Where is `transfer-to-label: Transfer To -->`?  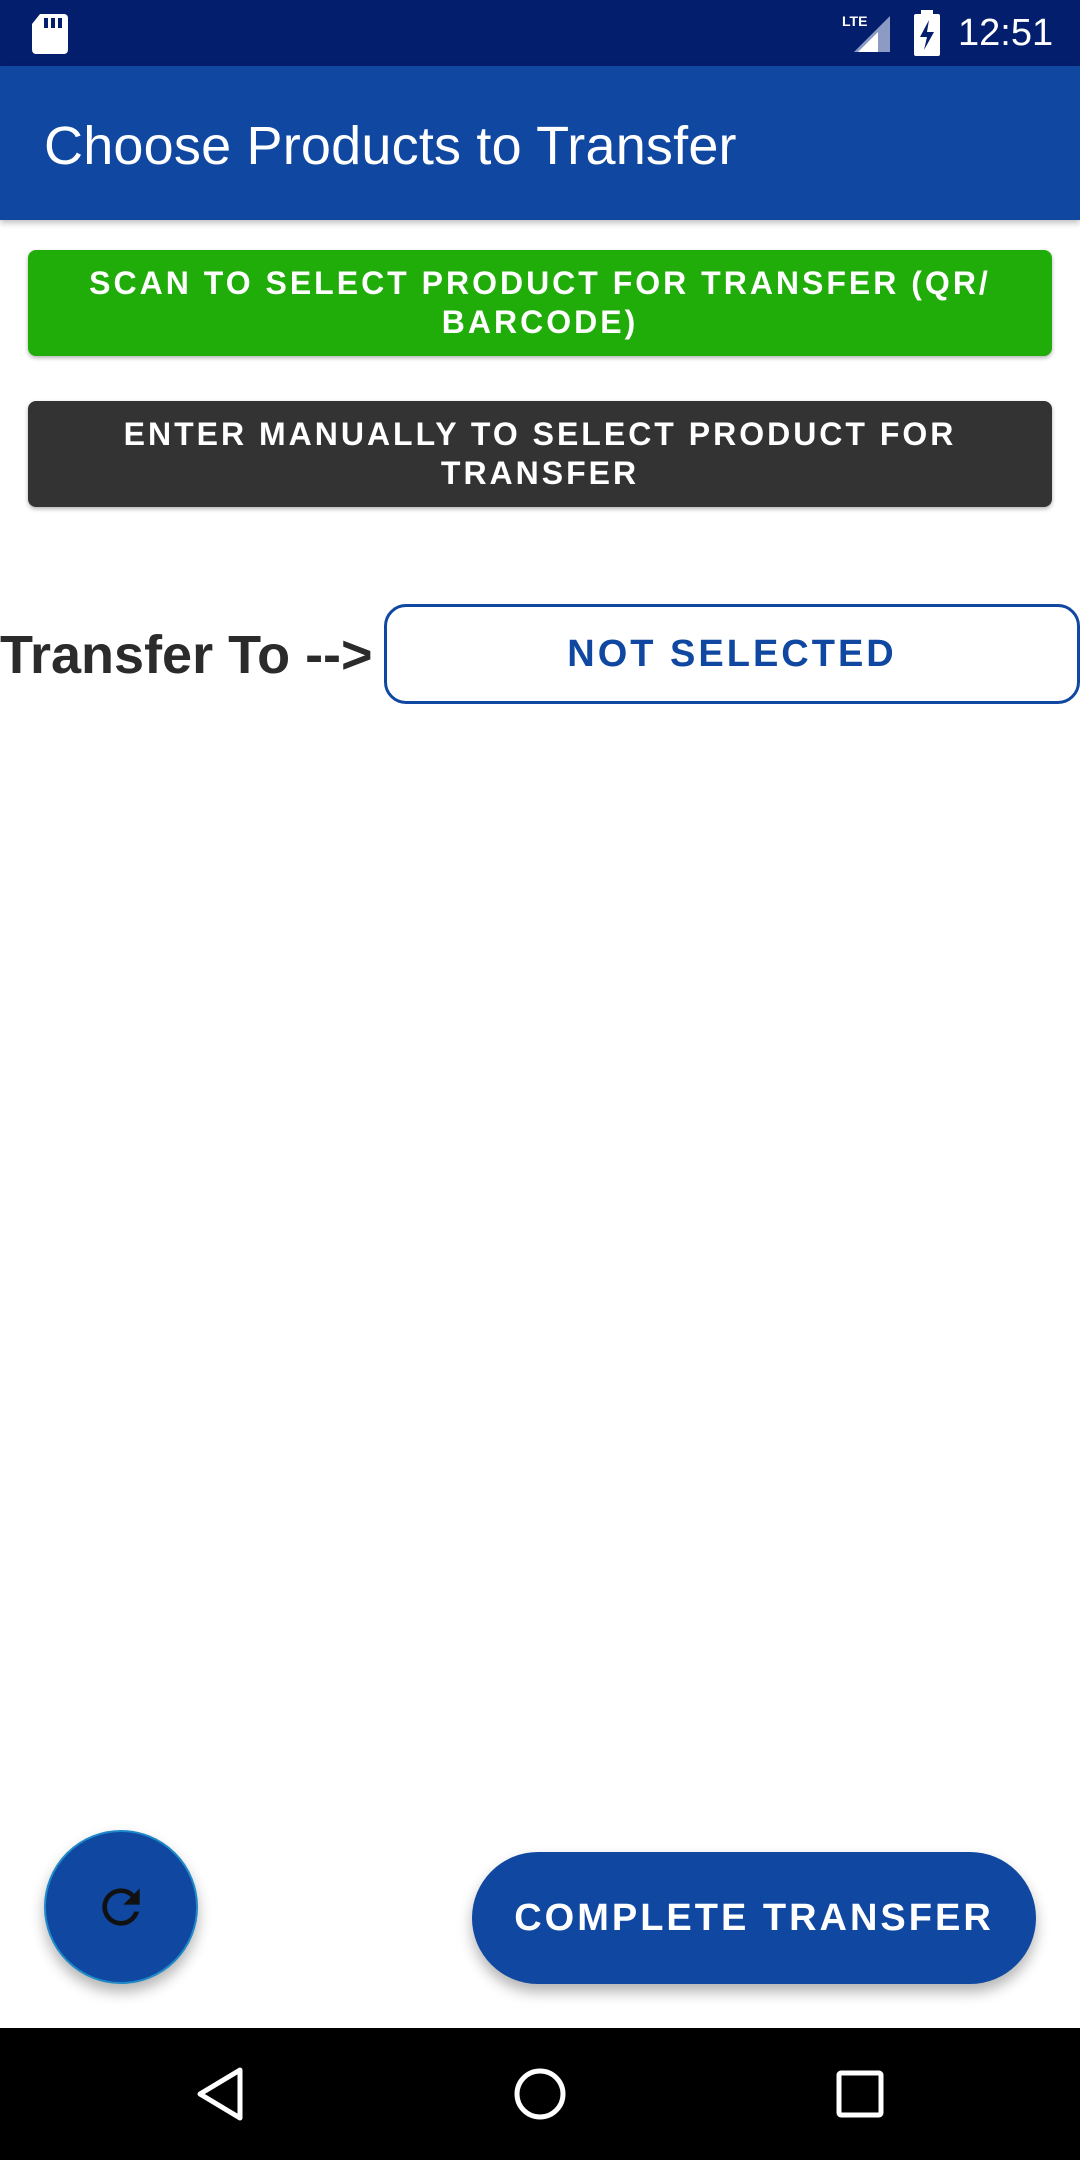 transfer-to-label: Transfer To --> is located at coordinates (186, 655).